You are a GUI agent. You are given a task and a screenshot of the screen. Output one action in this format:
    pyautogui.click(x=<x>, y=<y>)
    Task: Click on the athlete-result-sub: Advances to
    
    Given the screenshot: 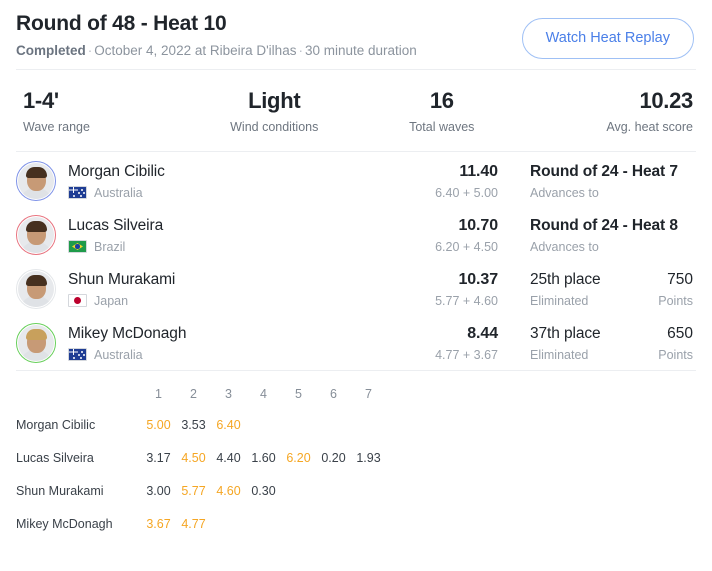 What is the action you would take?
    pyautogui.click(x=564, y=246)
    